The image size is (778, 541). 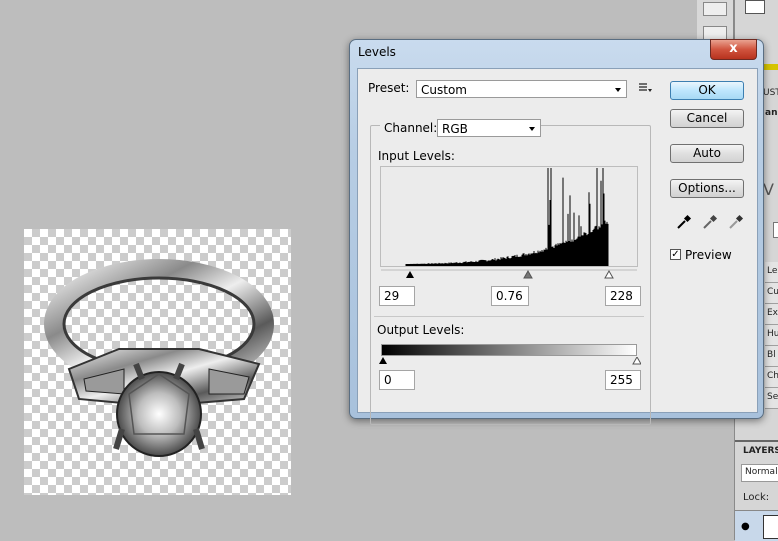 I want to click on divider, so click(x=509, y=316).